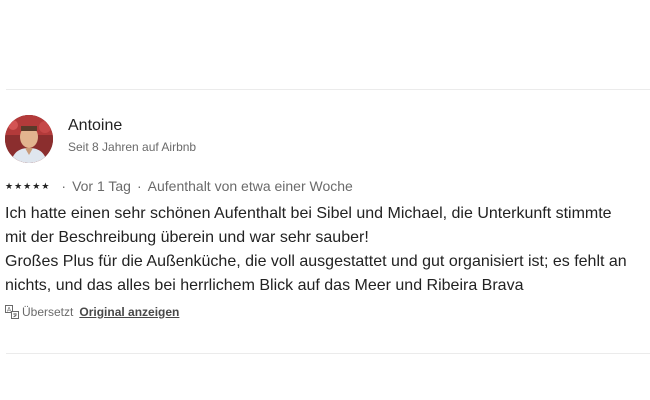 The width and height of the screenshot is (650, 400). I want to click on translated-label: Übersetzt, so click(48, 312).